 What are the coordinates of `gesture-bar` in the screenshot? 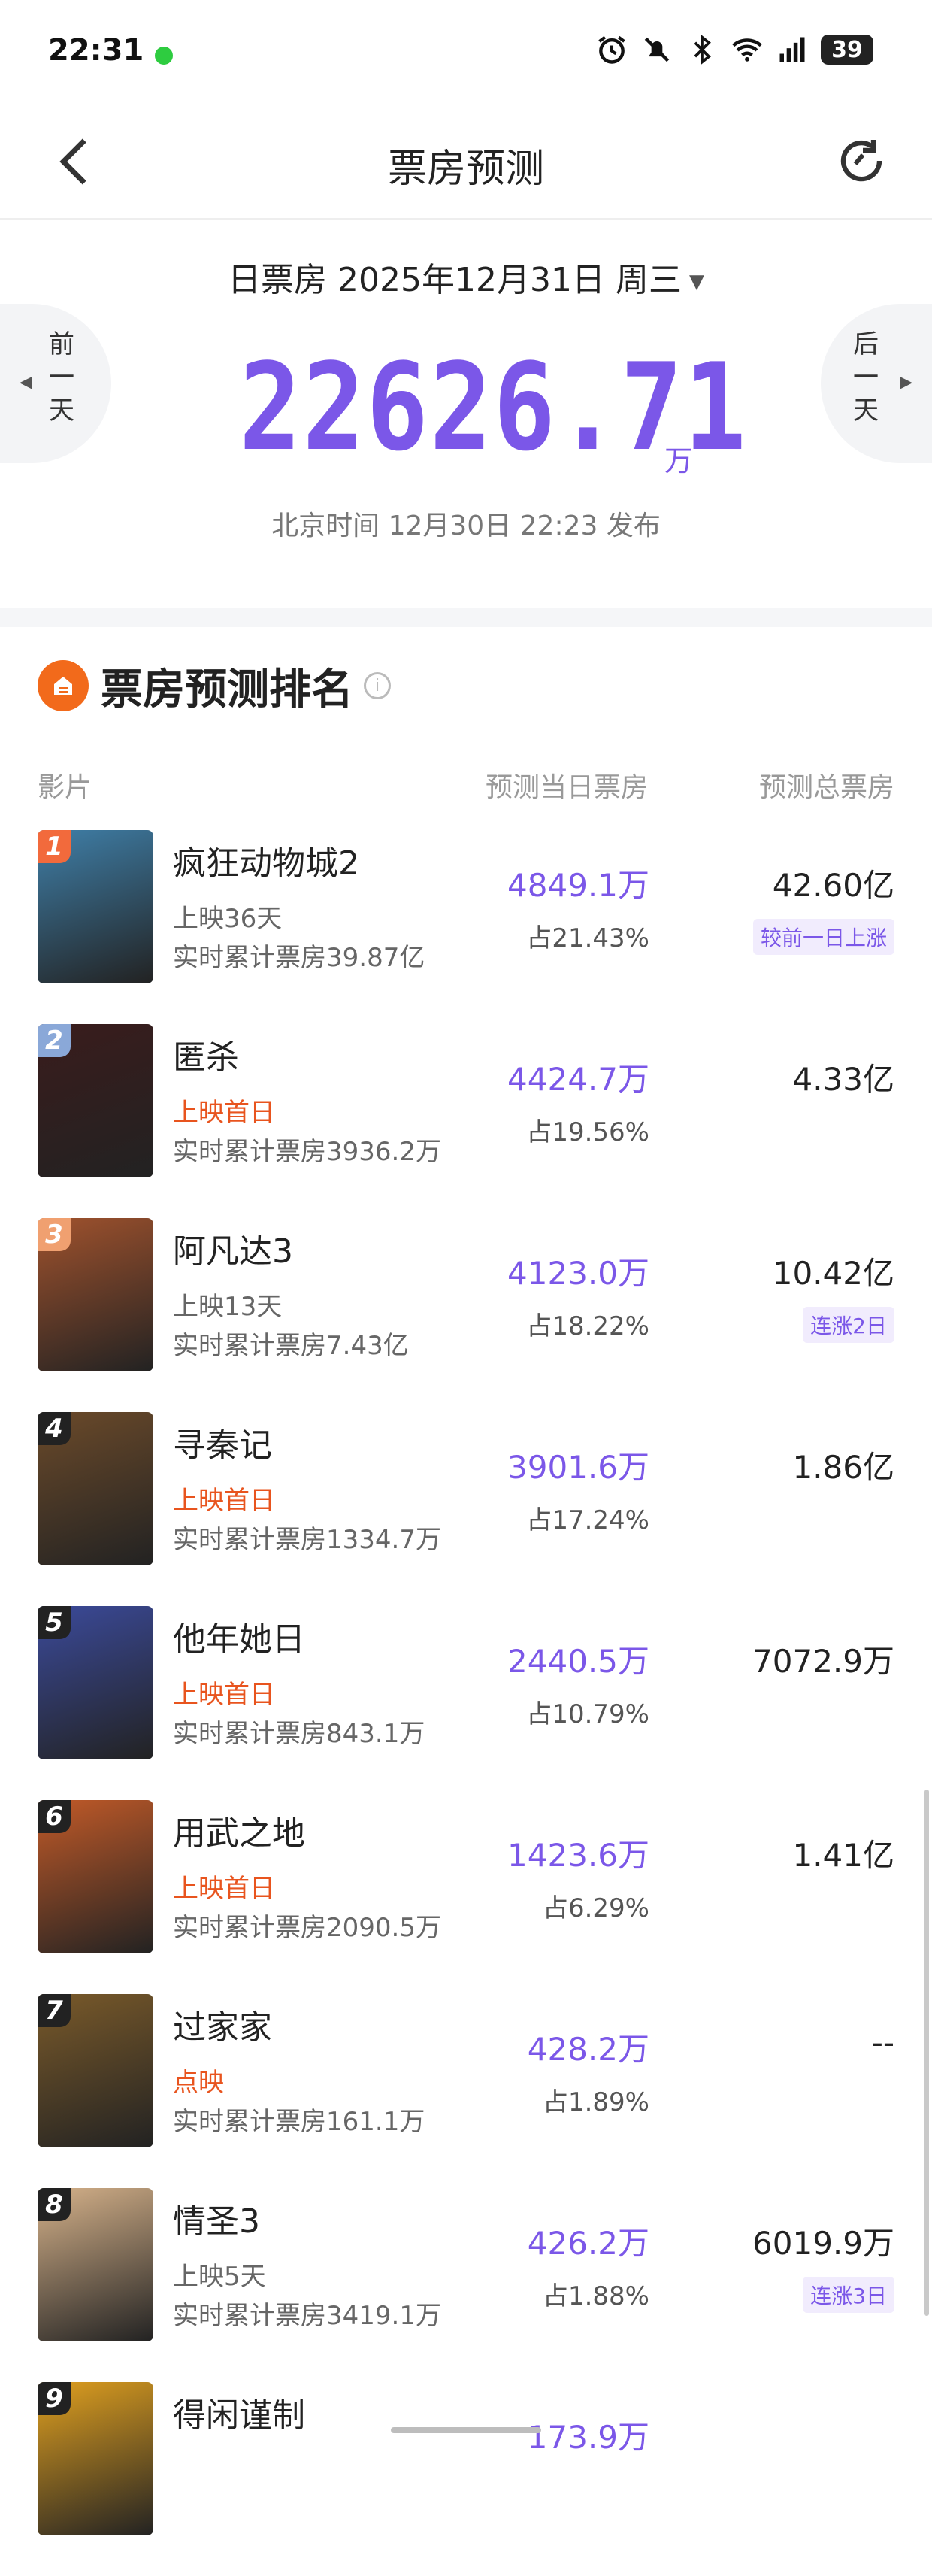 It's located at (466, 2430).